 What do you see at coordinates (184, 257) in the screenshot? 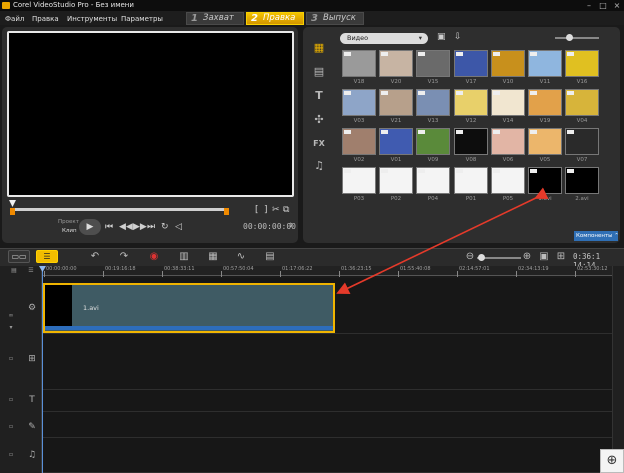
I see `mixer-icon: ▥` at bounding box center [184, 257].